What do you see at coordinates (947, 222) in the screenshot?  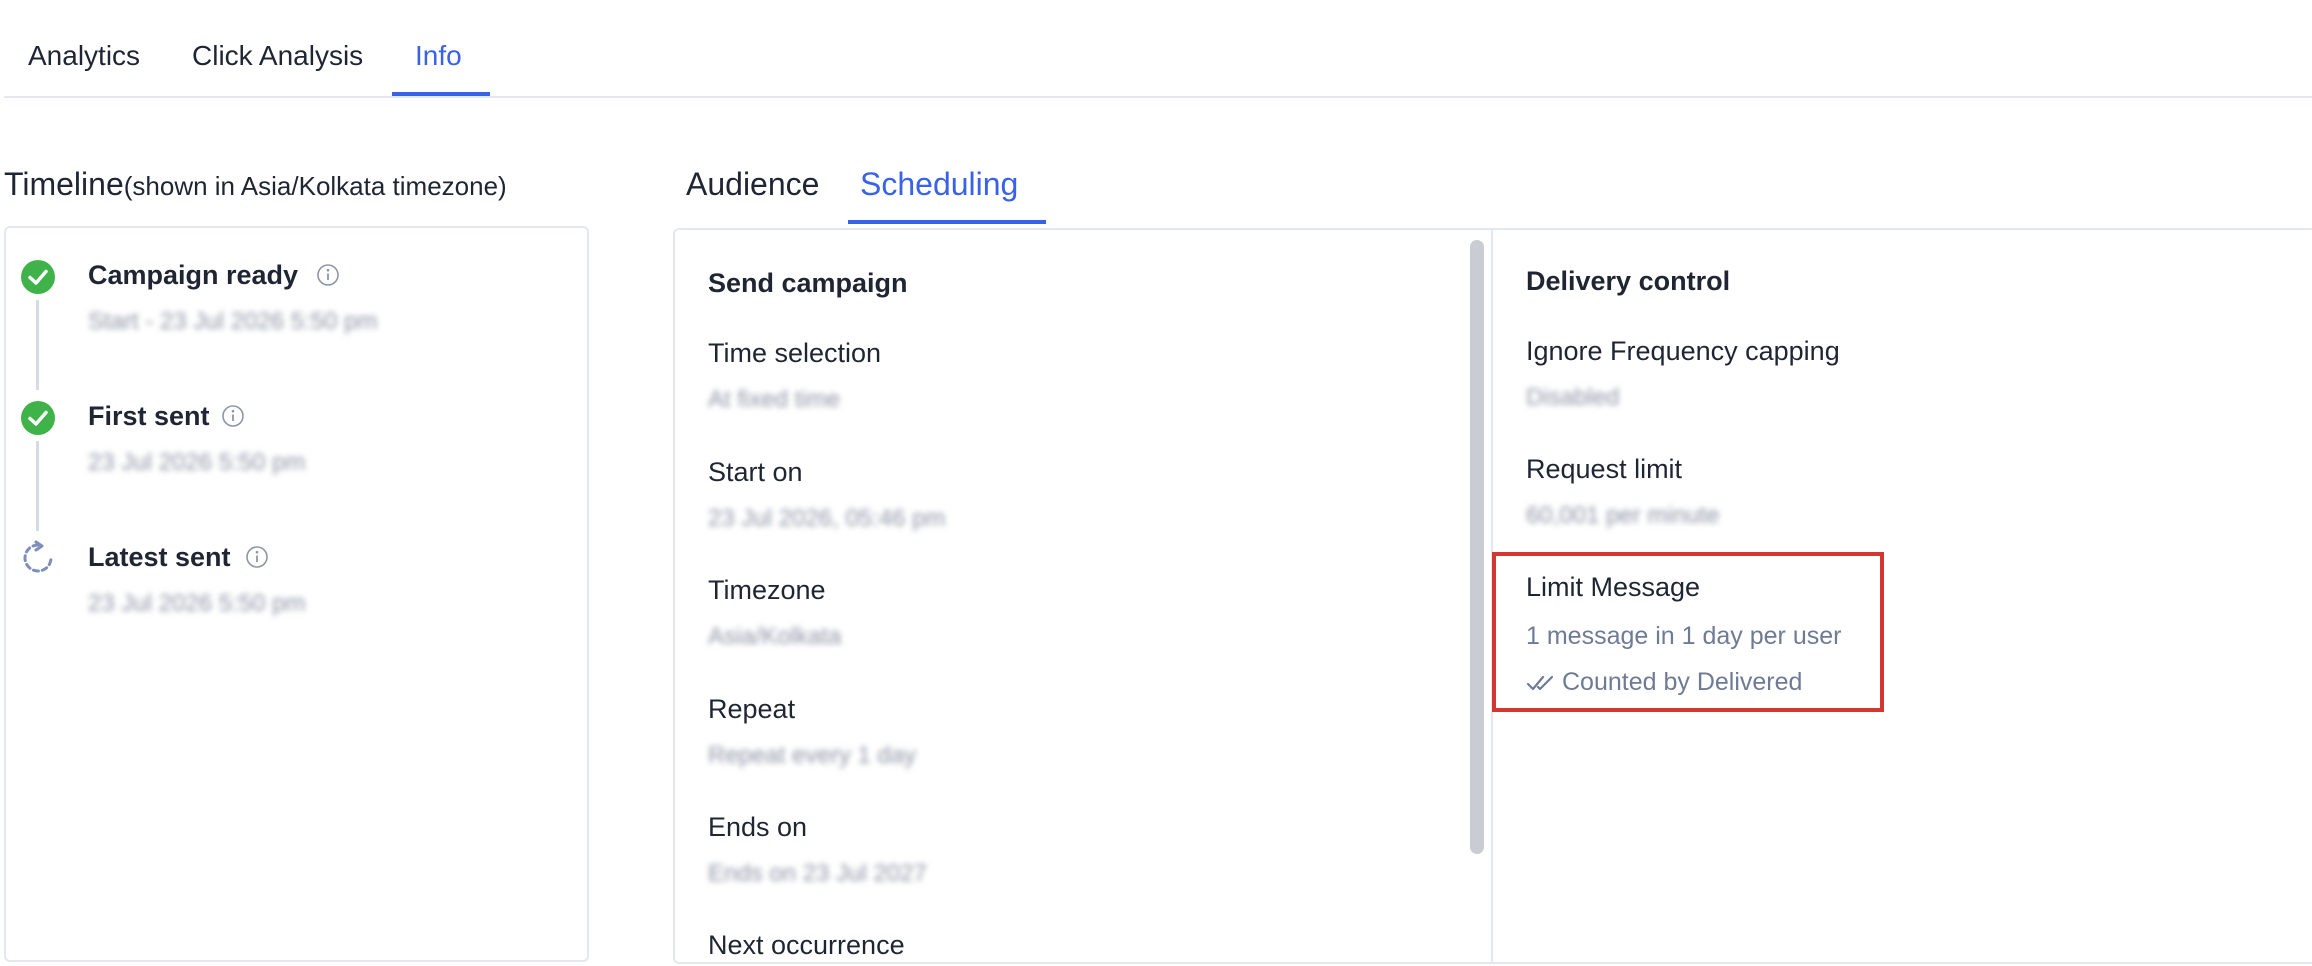 I see `active-subtab-indicator` at bounding box center [947, 222].